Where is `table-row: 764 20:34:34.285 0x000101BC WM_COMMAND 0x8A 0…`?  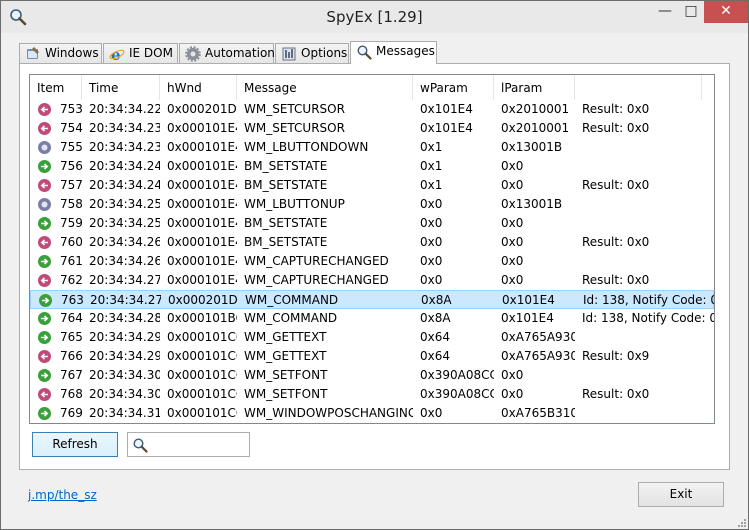 table-row: 764 20:34:34.285 0x000101BC WM_COMMAND 0x8A 0… is located at coordinates (372, 318).